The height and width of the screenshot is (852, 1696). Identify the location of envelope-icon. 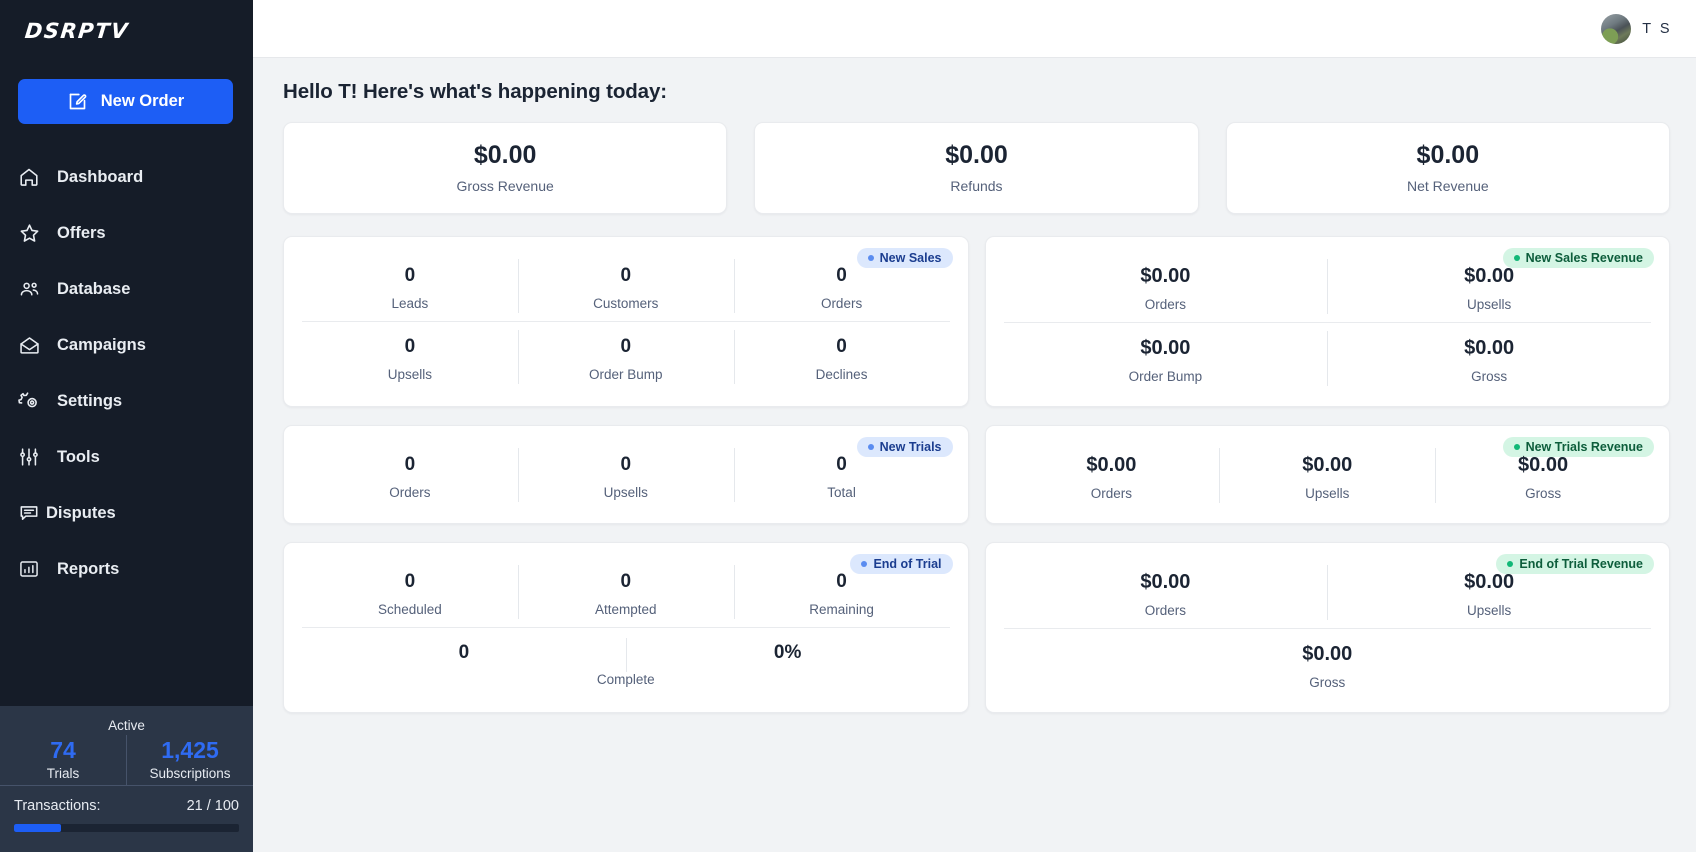
(29, 345).